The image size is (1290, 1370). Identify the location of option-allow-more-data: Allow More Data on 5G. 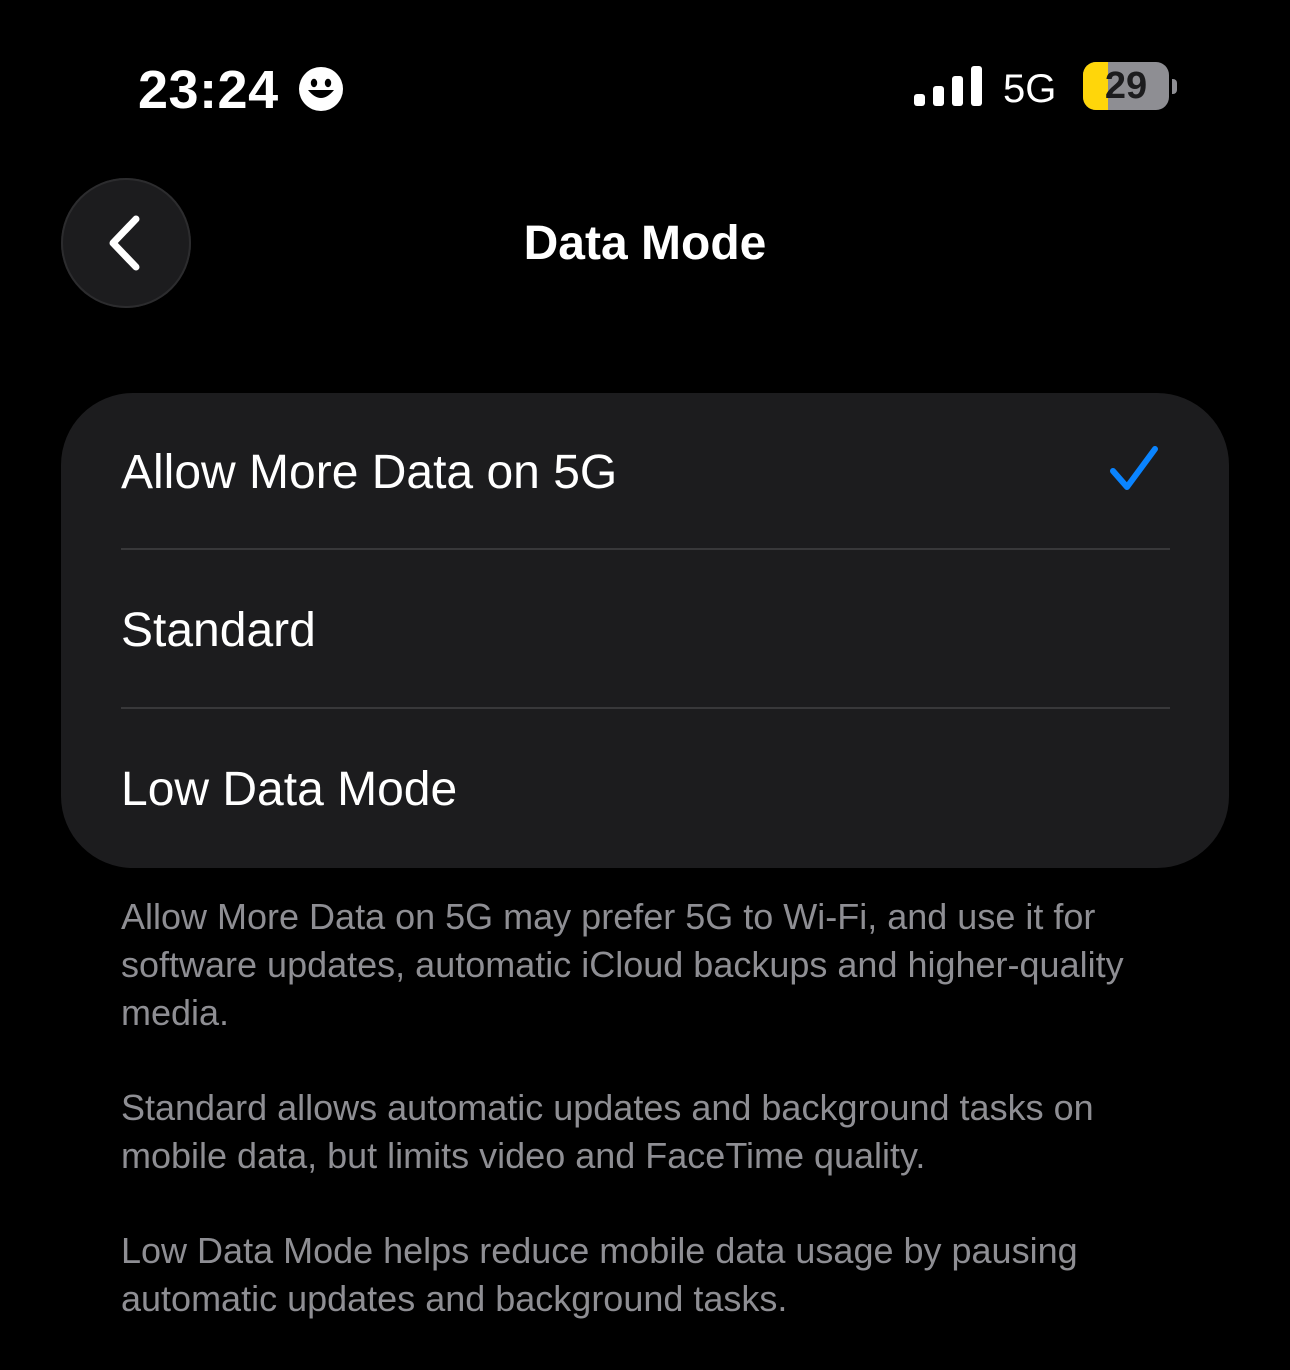
(645, 472).